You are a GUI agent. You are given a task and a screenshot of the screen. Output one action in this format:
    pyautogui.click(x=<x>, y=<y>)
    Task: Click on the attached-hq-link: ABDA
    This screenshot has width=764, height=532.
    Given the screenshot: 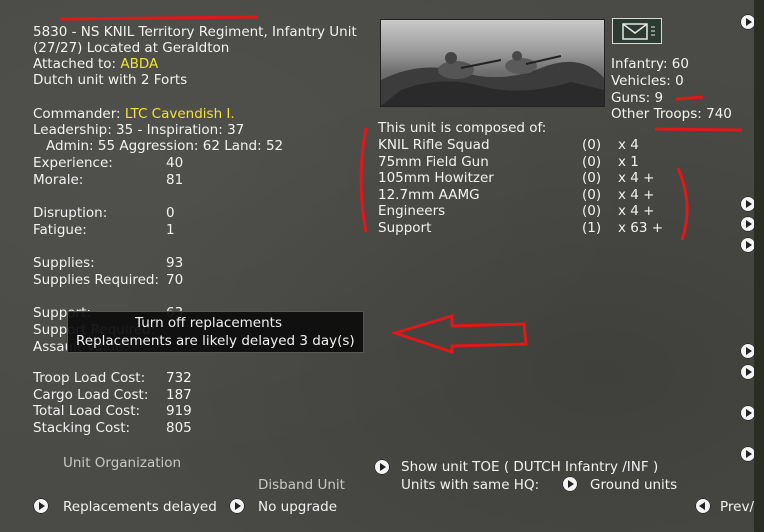 What is the action you would take?
    pyautogui.click(x=139, y=64)
    